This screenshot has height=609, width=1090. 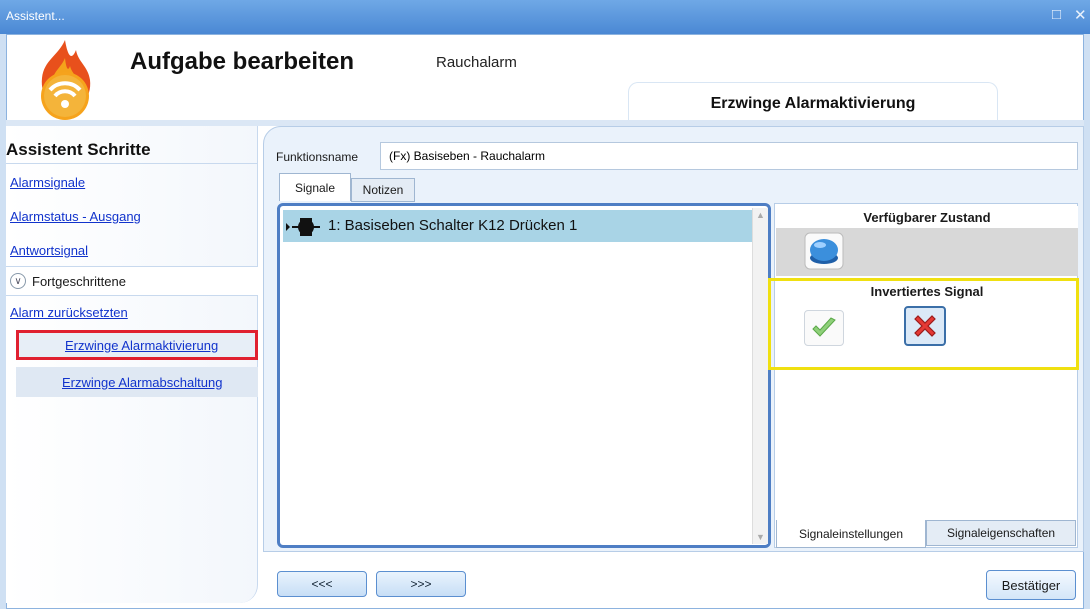 I want to click on confirm-button-label: Bestätiger, so click(x=1031, y=585).